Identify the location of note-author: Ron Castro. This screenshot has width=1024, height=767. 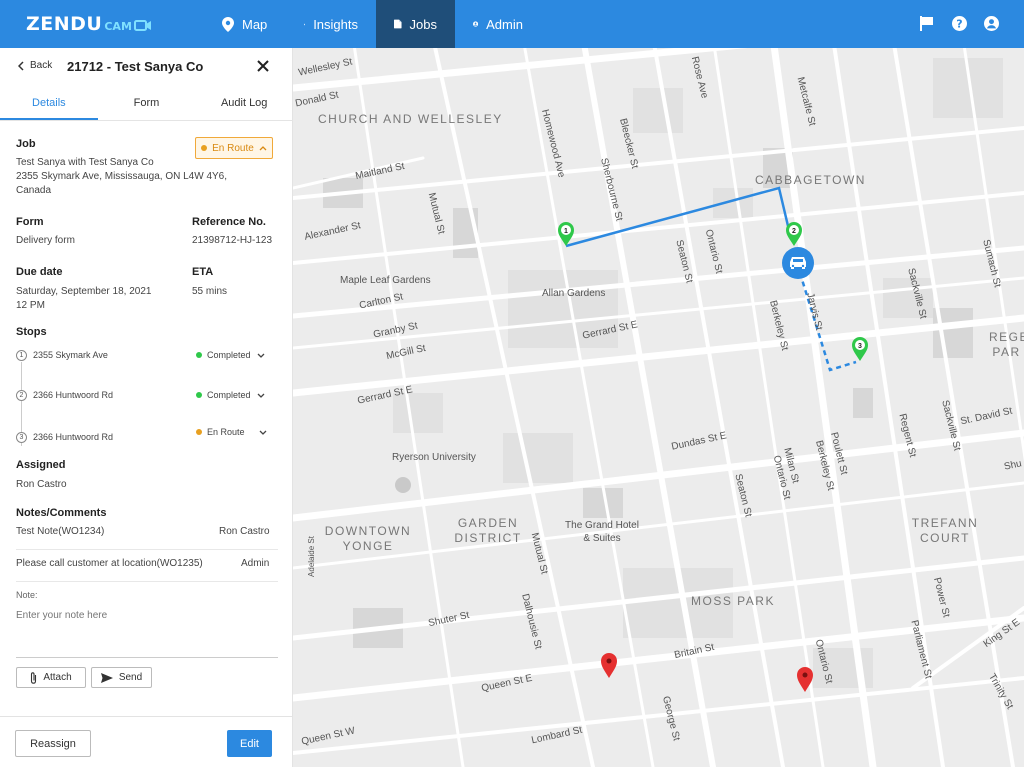
(244, 531).